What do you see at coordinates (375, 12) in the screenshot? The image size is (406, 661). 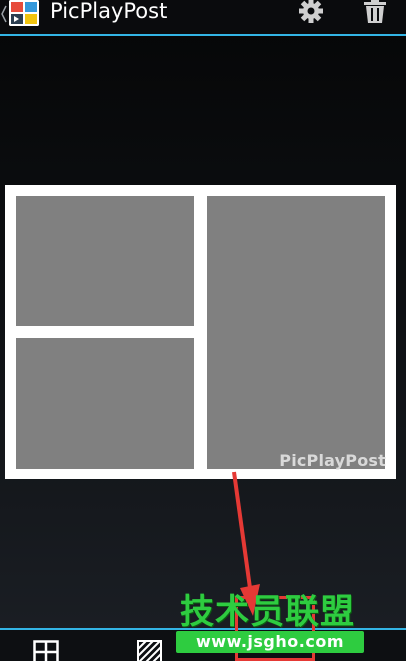 I see `trash-icon` at bounding box center [375, 12].